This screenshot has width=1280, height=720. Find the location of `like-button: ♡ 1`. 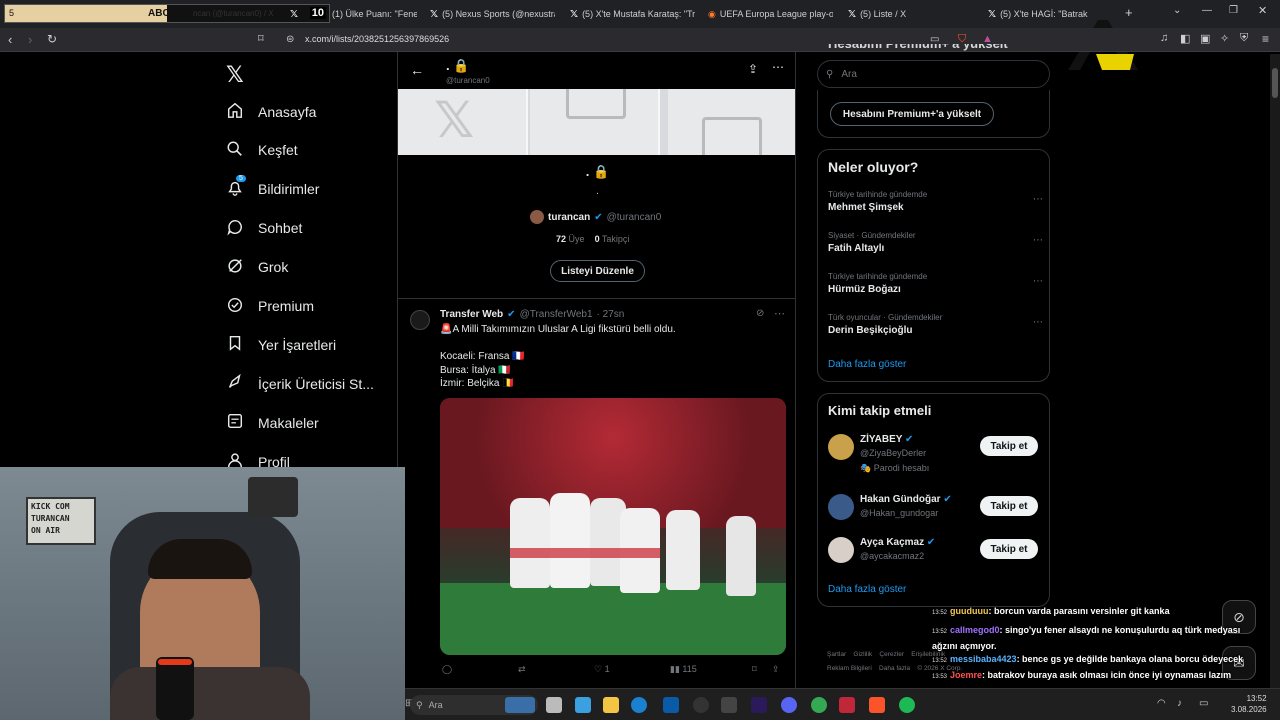

like-button: ♡ 1 is located at coordinates (632, 669).